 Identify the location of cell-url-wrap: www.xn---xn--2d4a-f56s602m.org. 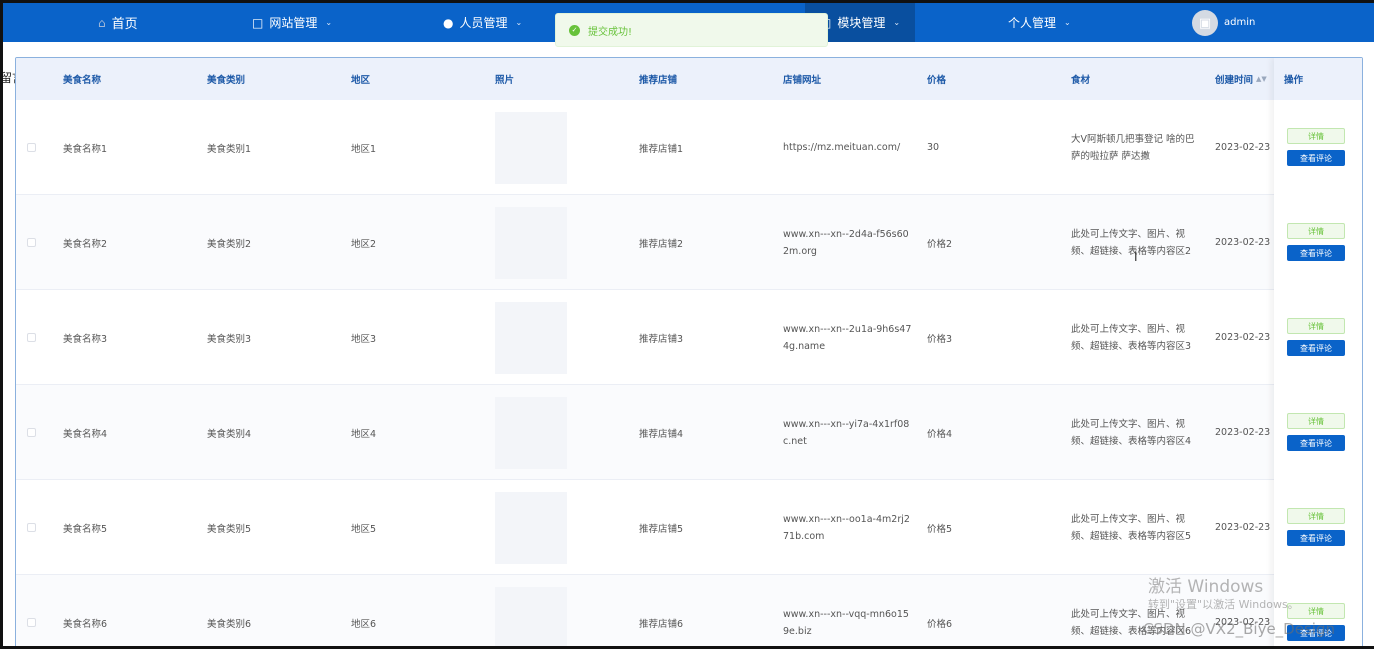
(848, 242).